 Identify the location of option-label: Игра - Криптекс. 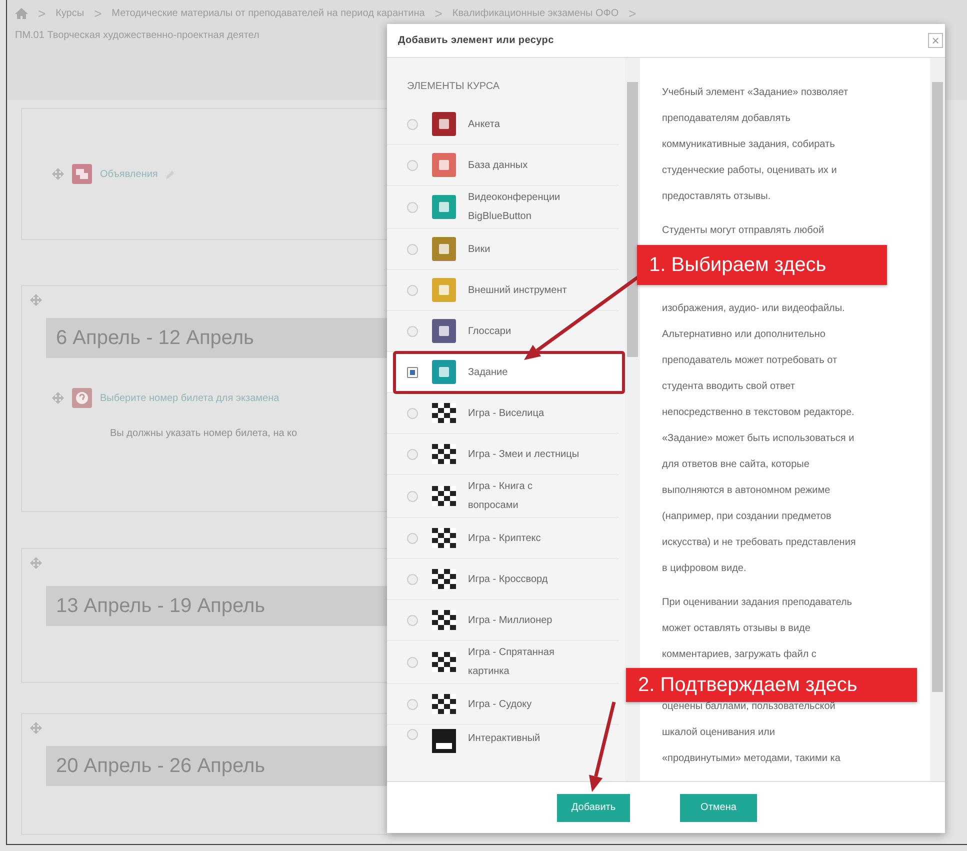
(505, 539).